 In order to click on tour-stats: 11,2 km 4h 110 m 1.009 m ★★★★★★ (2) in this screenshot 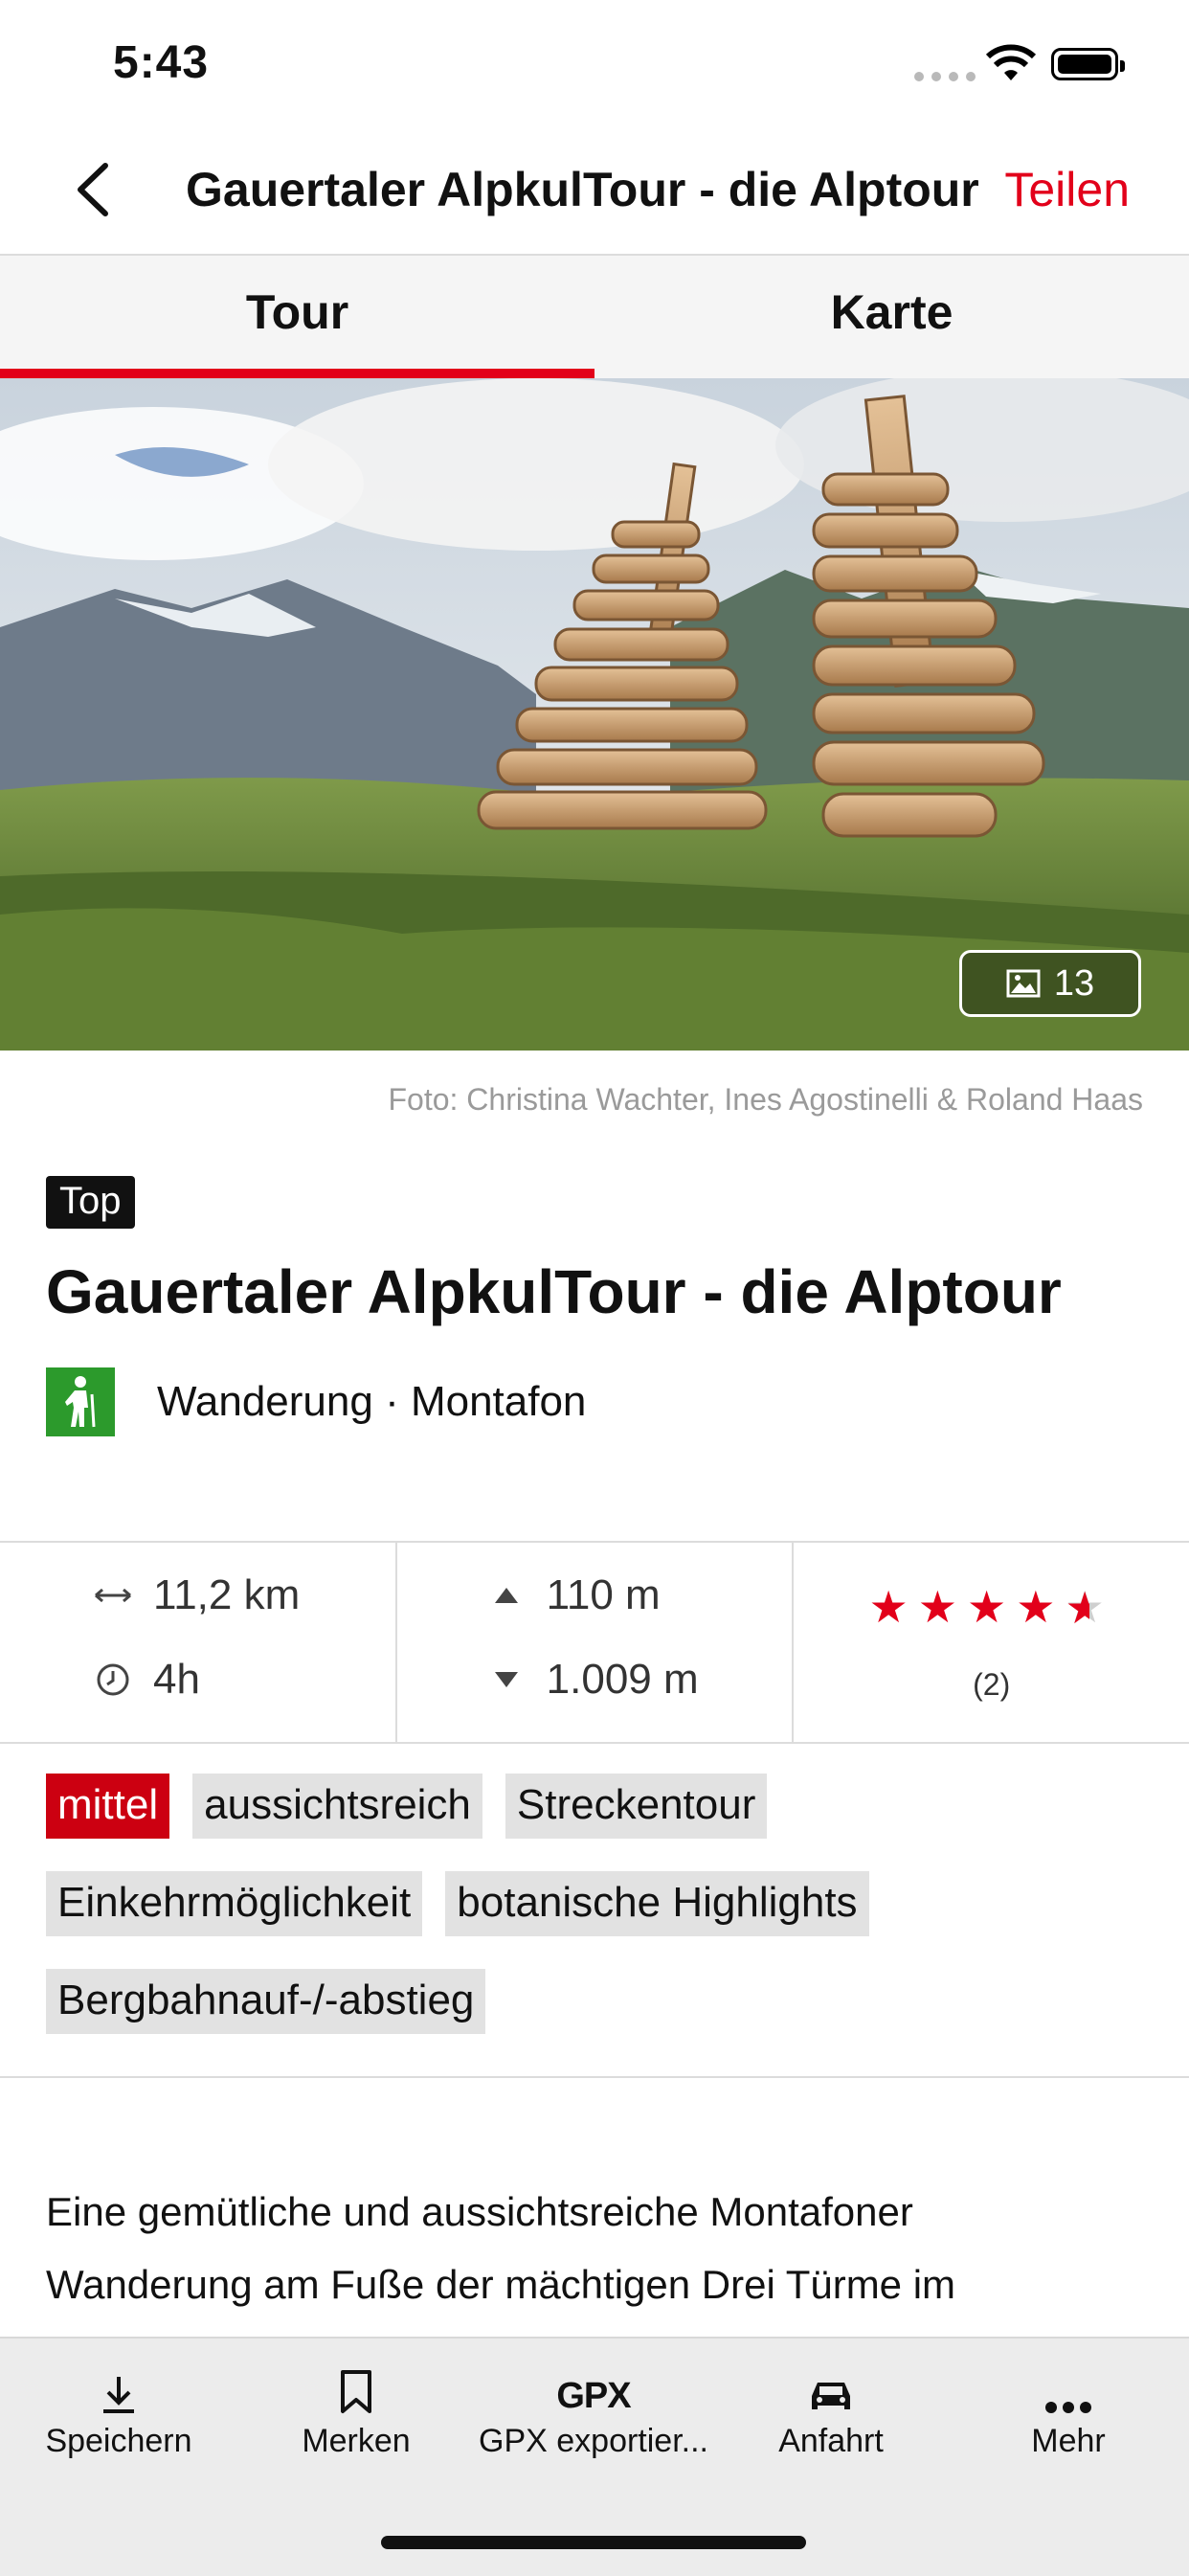, I will do `click(594, 1642)`.